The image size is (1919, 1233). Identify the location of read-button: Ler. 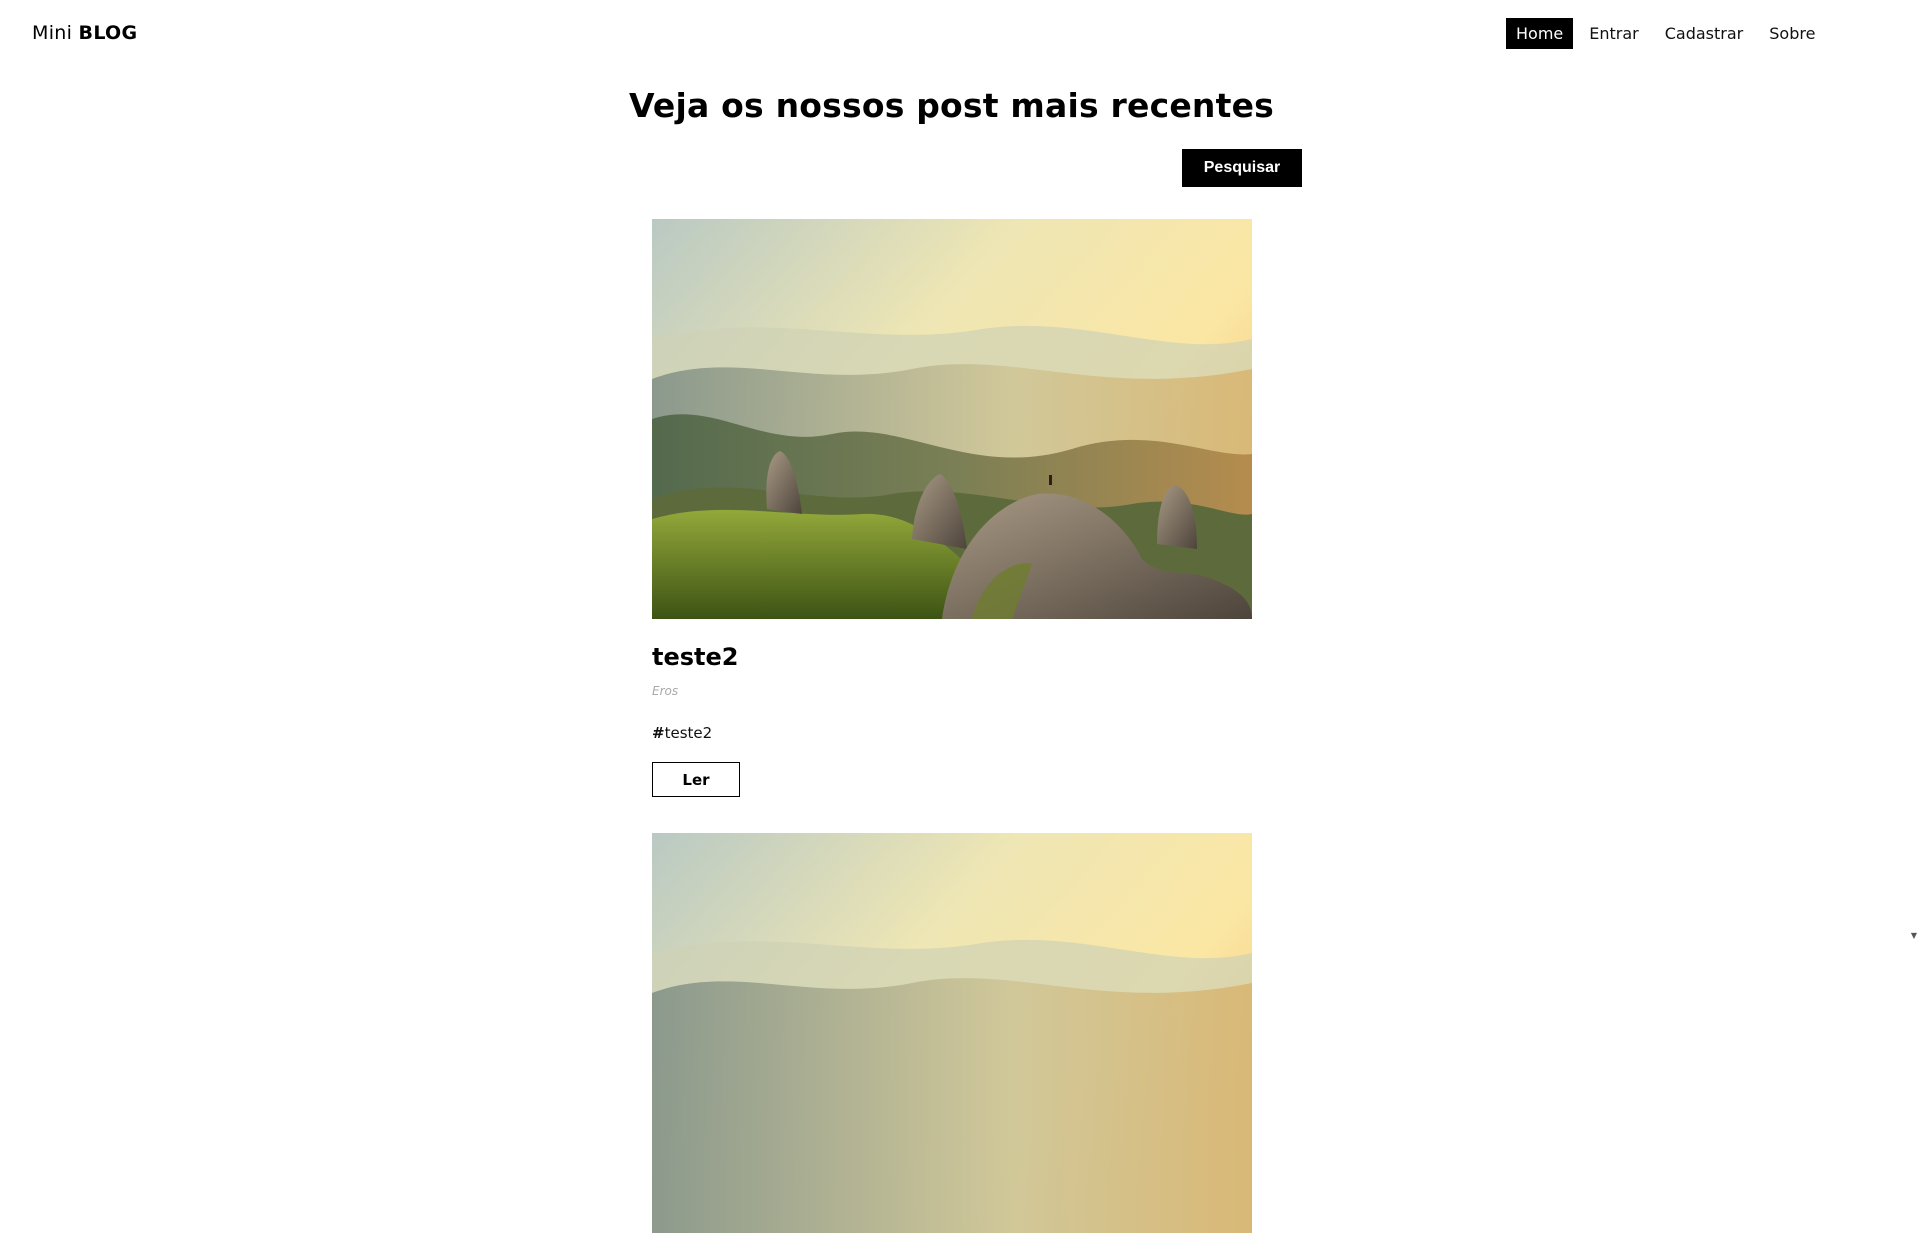
(696, 779).